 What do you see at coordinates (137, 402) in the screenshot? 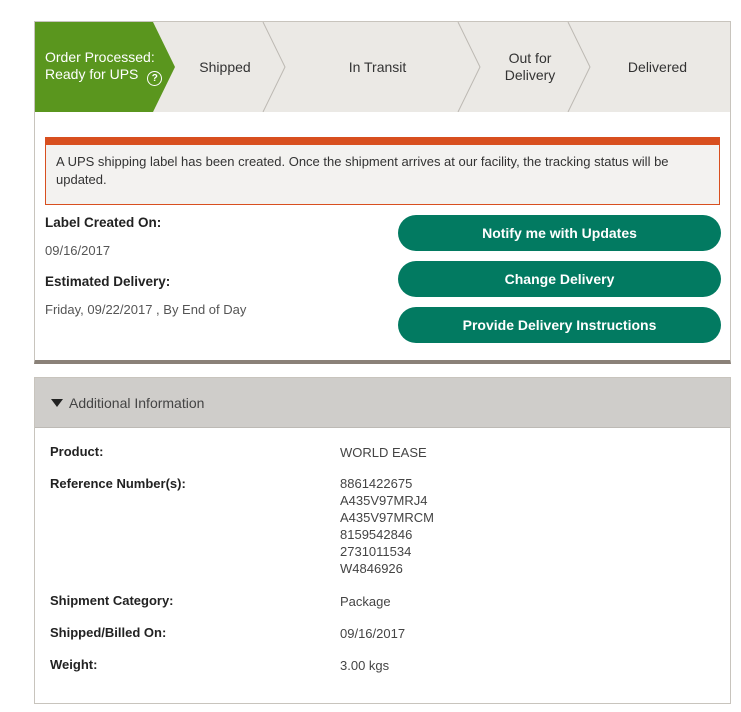
I see `additional-info-header: Additional Information` at bounding box center [137, 402].